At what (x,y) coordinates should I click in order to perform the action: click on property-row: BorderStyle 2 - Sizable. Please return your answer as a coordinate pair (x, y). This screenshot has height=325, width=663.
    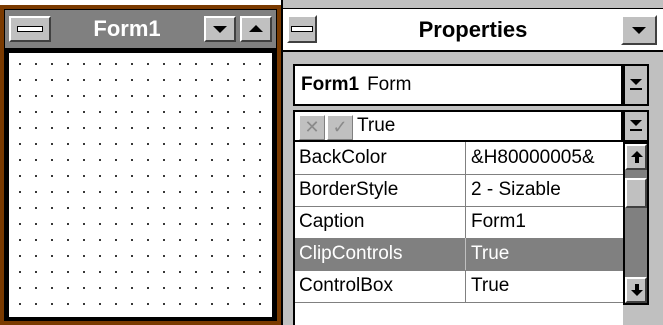
    Looking at the image, I should click on (459, 190).